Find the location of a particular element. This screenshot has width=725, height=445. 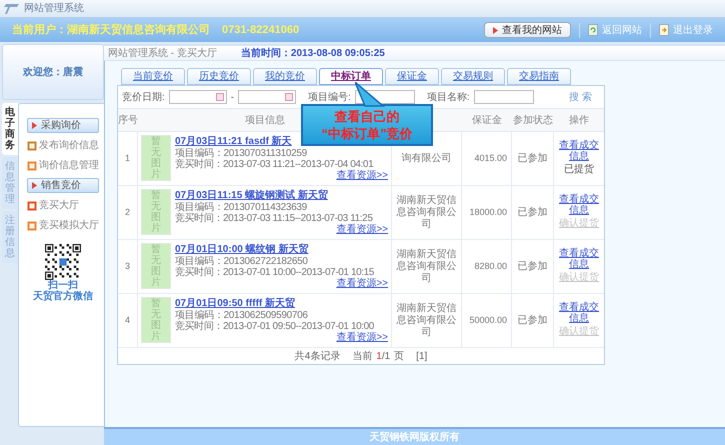

record-count: 共4条记录 is located at coordinates (317, 357).